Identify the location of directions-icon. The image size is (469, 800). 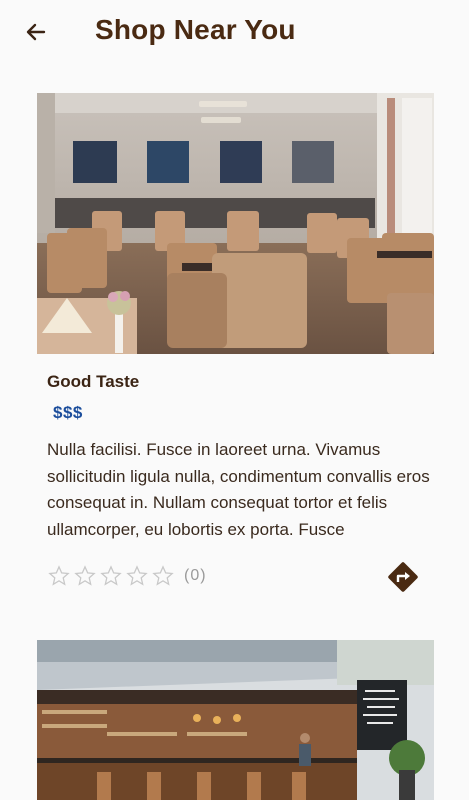
(403, 577).